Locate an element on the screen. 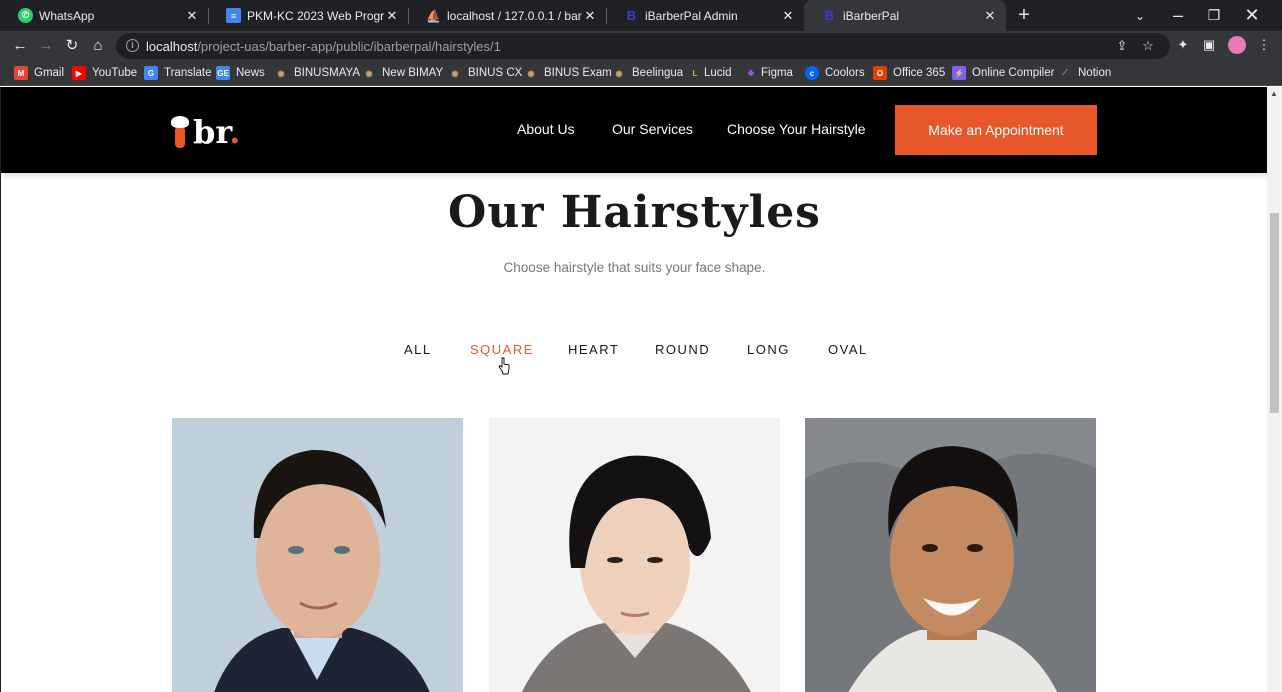 This screenshot has width=1282, height=692. bookmark-label: New BIMAY is located at coordinates (413, 73).